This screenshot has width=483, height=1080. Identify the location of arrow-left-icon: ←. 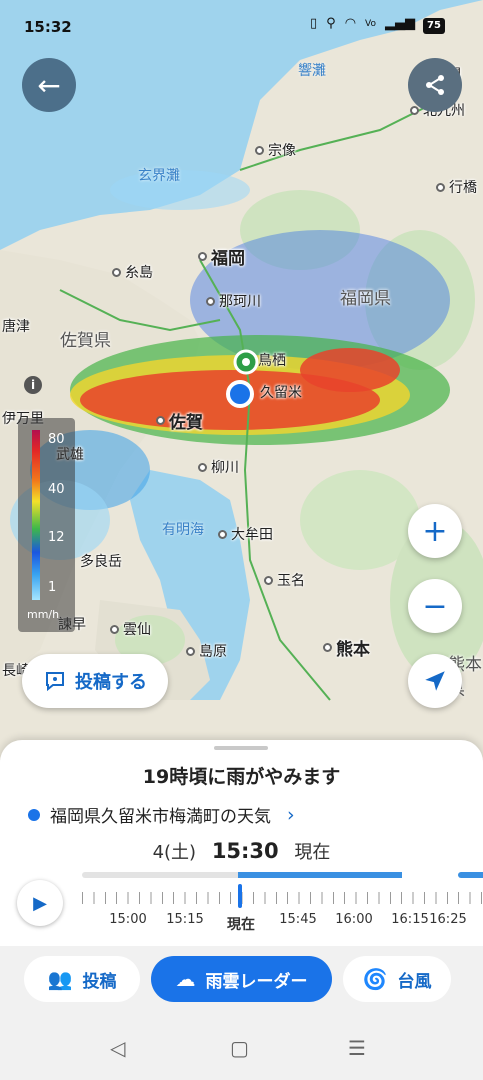
(49, 85).